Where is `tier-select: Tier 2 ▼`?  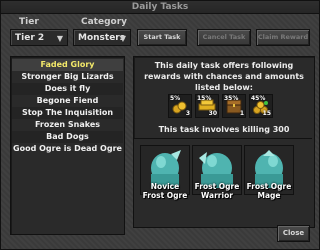
tier-select: Tier 2 ▼ is located at coordinates (39, 37).